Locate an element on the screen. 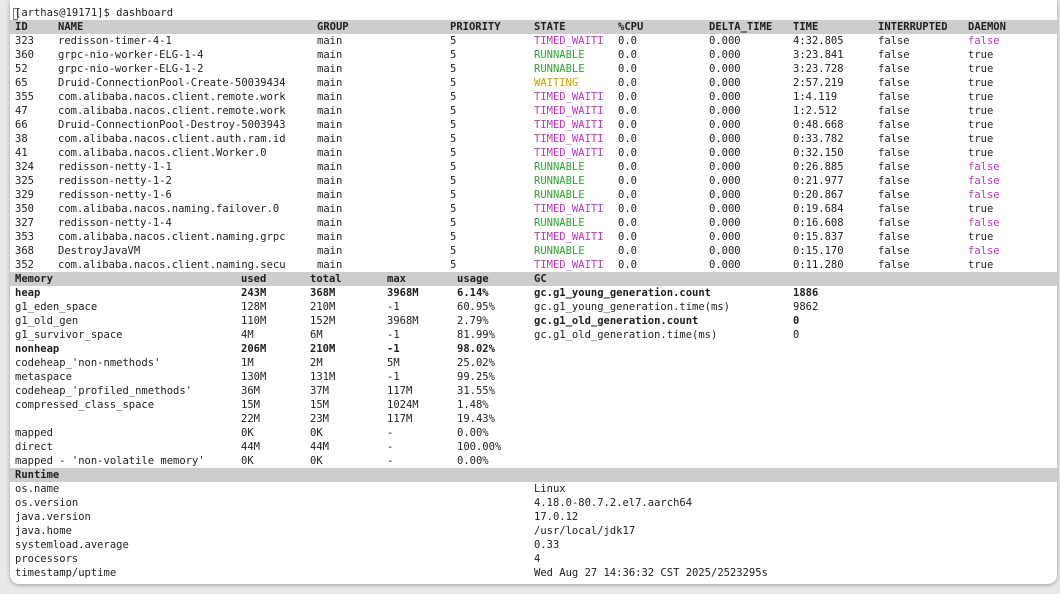 The image size is (1060, 594). prompt-text: [arthas@19171]$ dashboard is located at coordinates (94, 13).